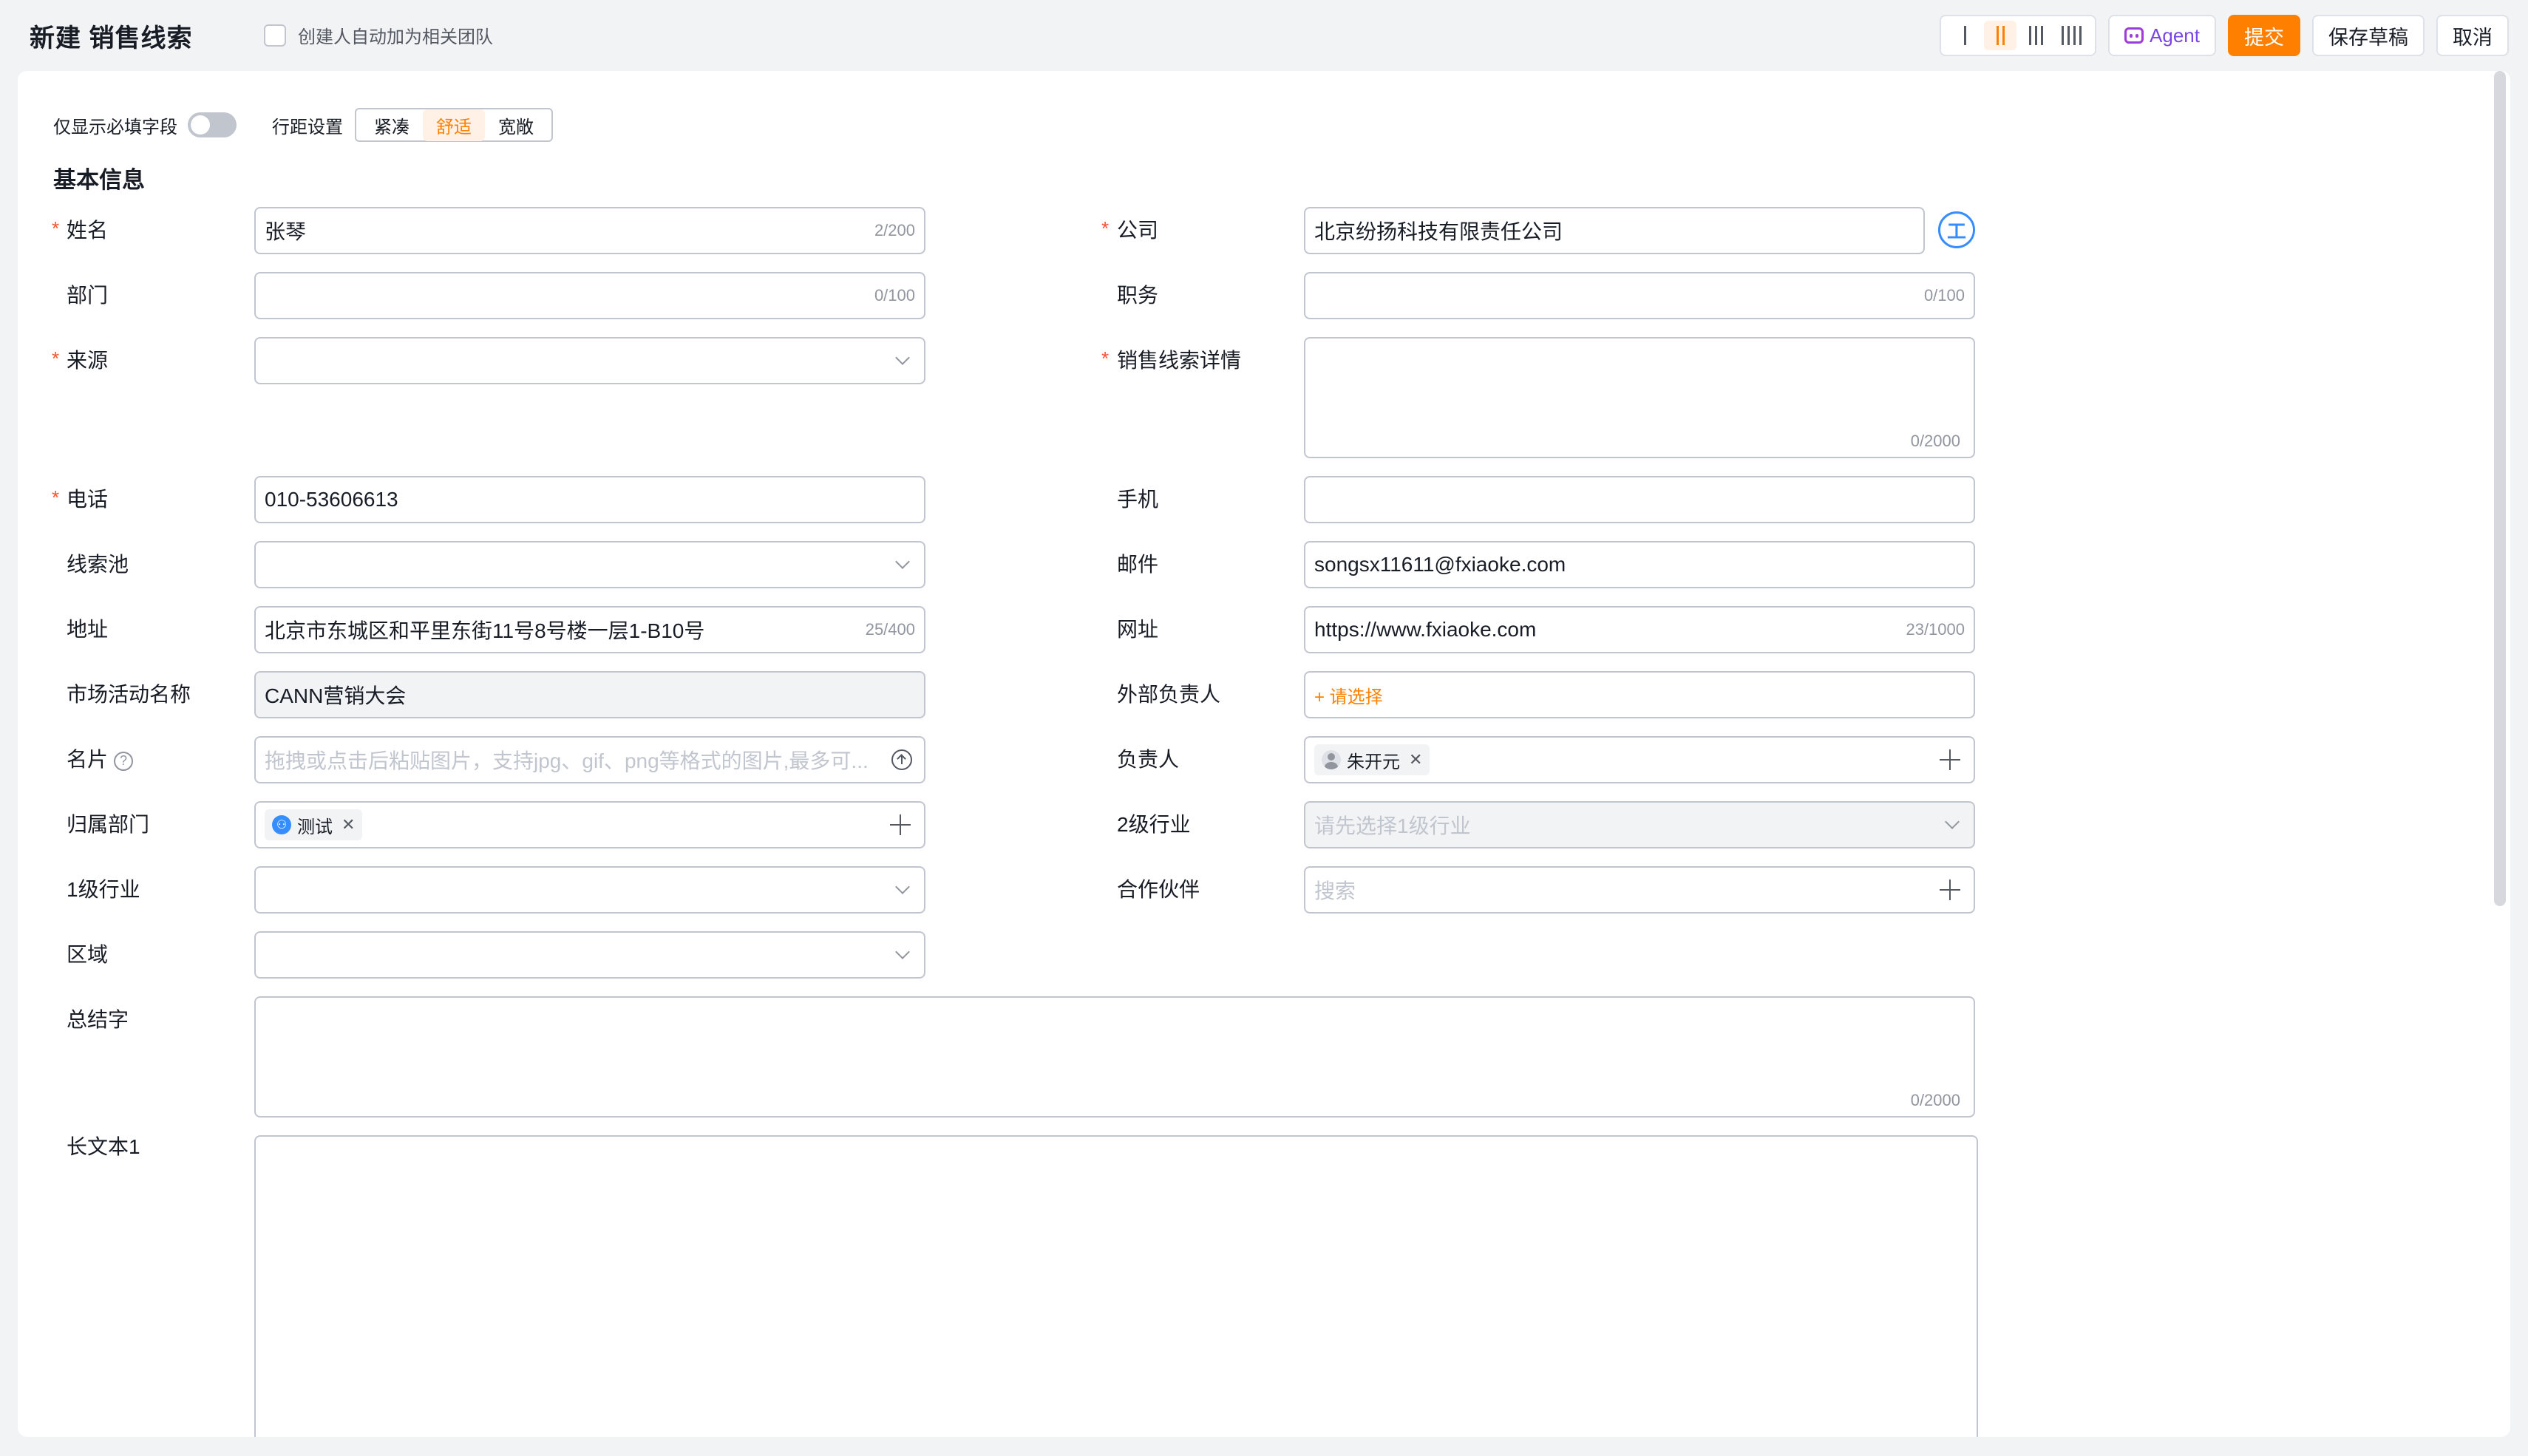  Describe the element at coordinates (1154, 825) in the screenshot. I see `industry-level2-label: 2级行业` at that location.